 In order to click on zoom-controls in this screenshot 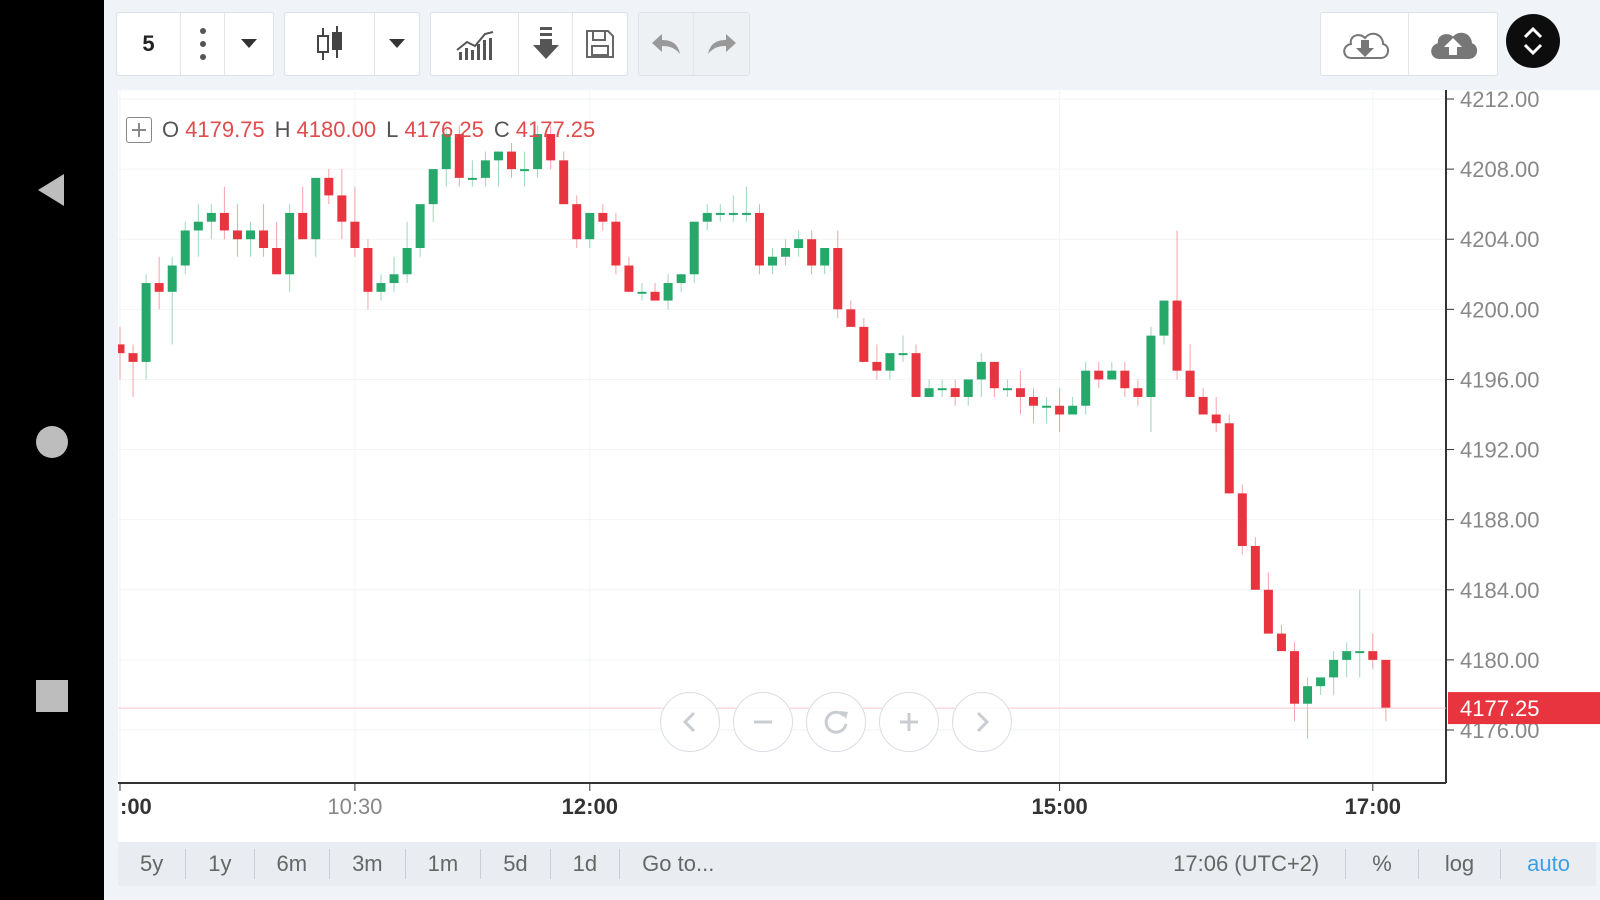, I will do `click(836, 722)`.